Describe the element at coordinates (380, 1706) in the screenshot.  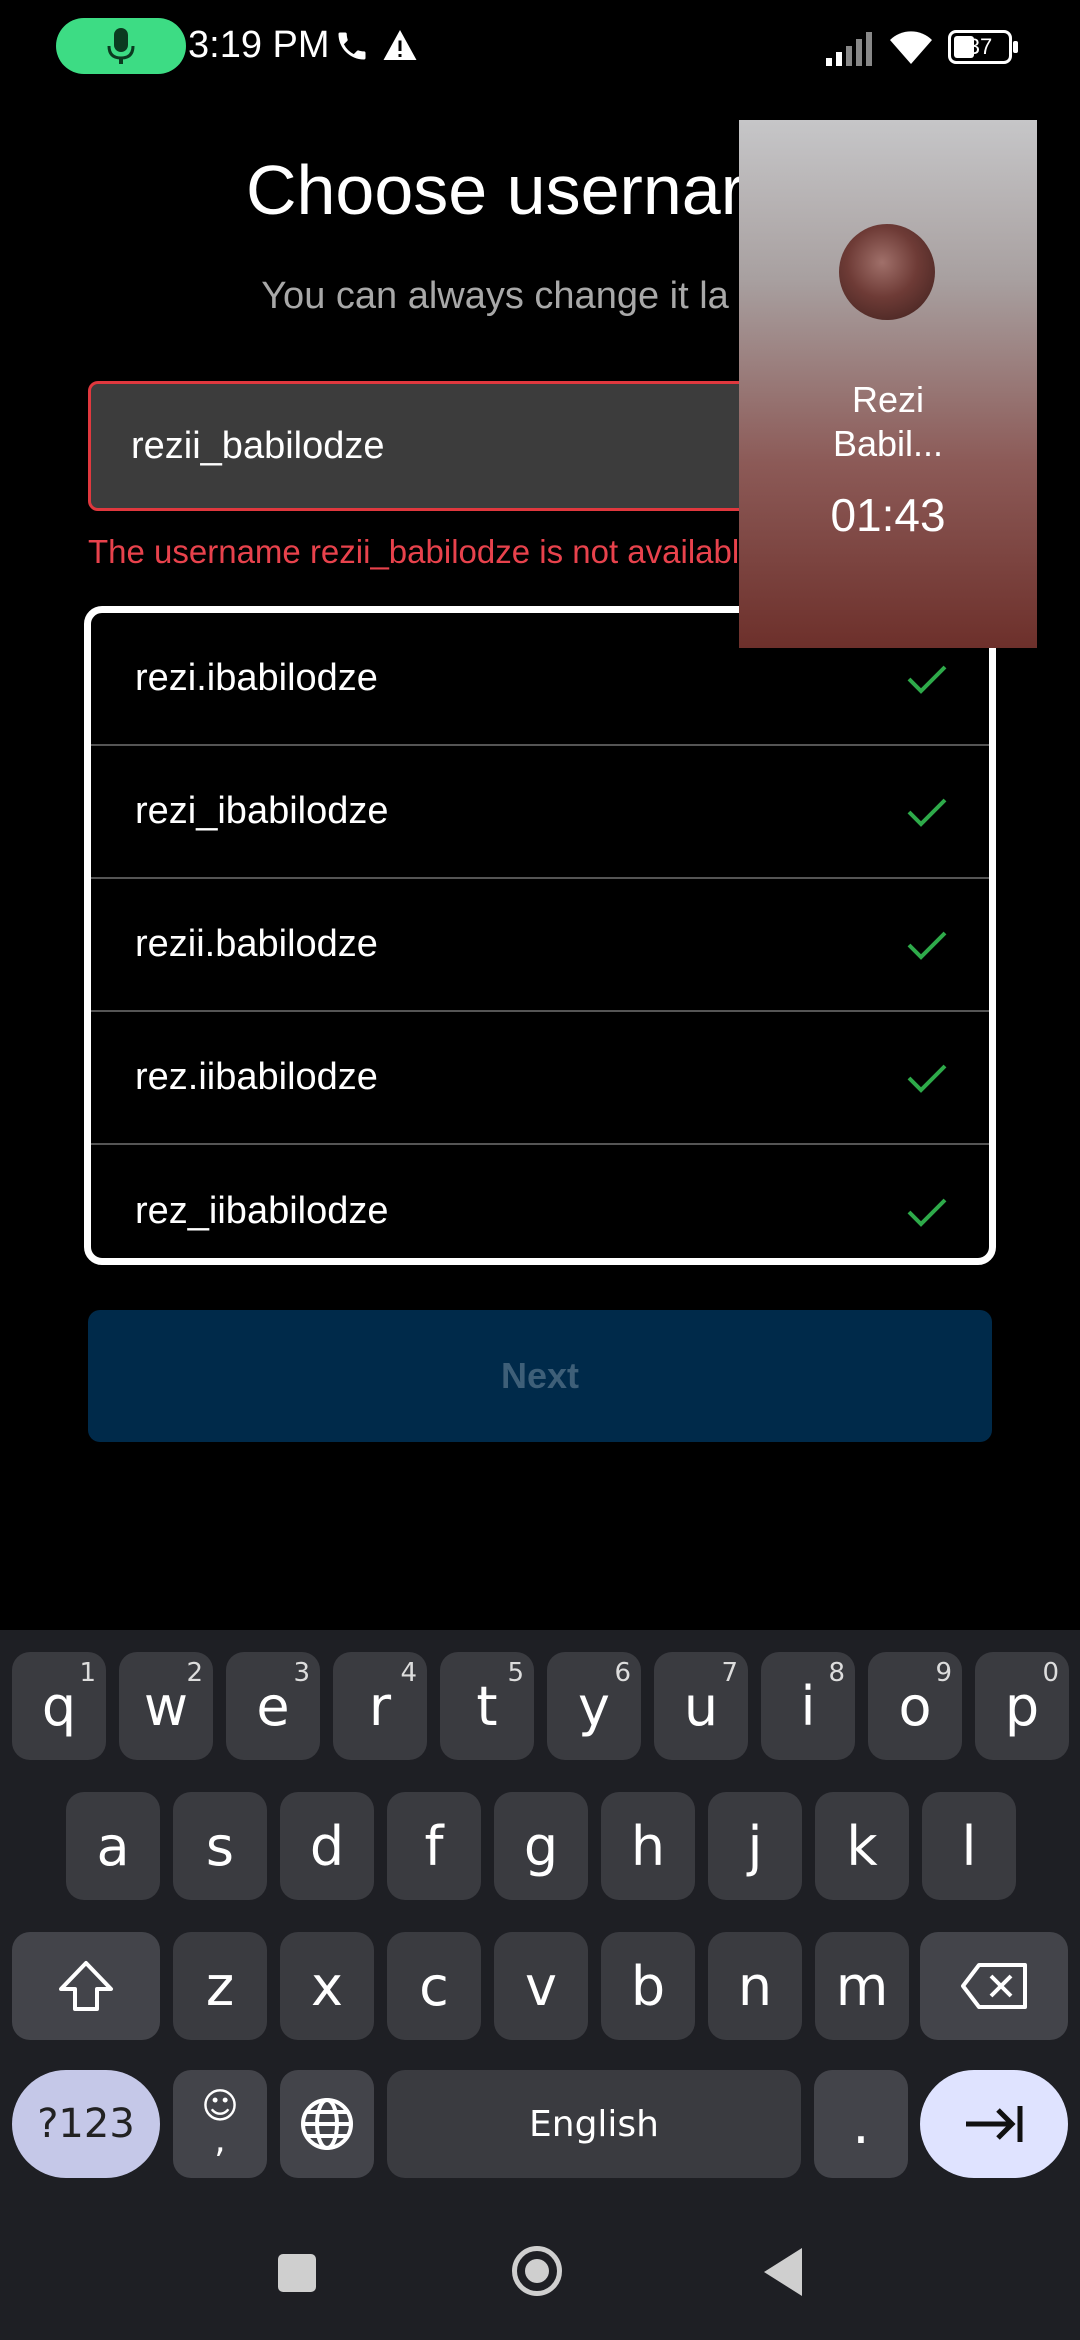
I see `key-r: r4` at that location.